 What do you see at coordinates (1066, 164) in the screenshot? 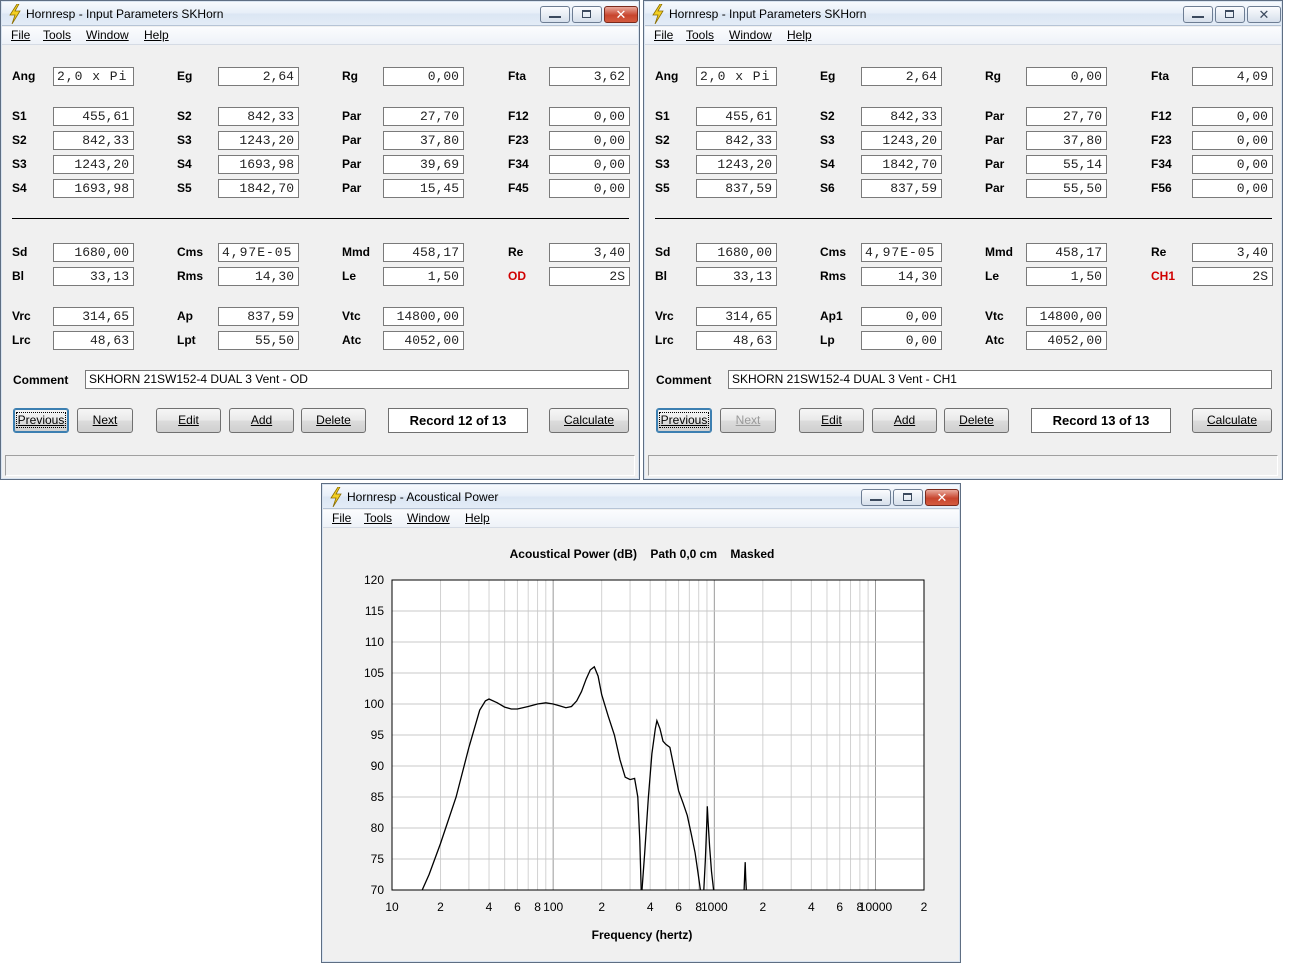
I see `field-r3c: 55,14` at bounding box center [1066, 164].